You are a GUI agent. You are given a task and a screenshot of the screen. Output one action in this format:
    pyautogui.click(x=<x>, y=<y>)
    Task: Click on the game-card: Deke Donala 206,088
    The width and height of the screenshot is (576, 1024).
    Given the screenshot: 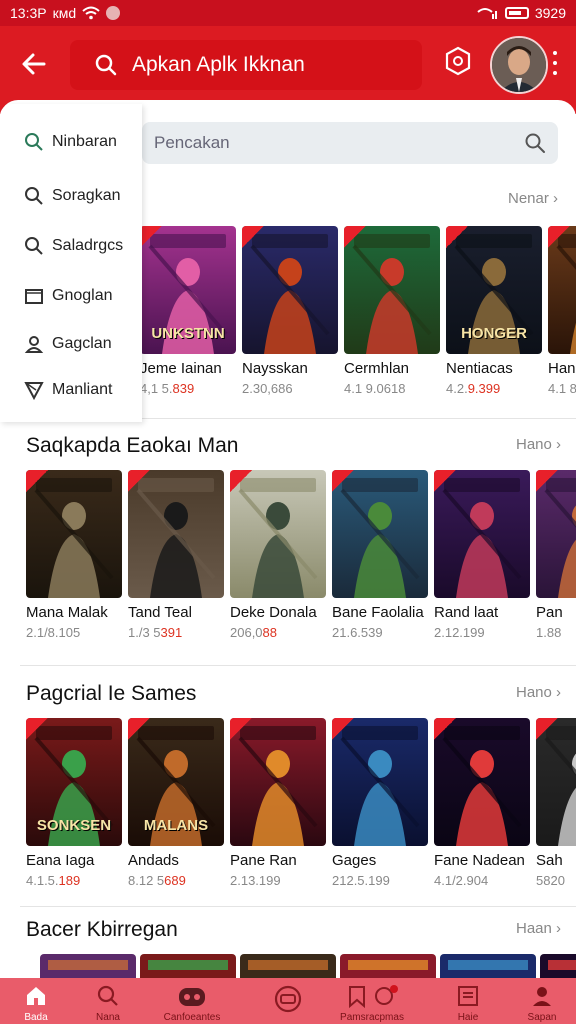 What is the action you would take?
    pyautogui.click(x=278, y=555)
    